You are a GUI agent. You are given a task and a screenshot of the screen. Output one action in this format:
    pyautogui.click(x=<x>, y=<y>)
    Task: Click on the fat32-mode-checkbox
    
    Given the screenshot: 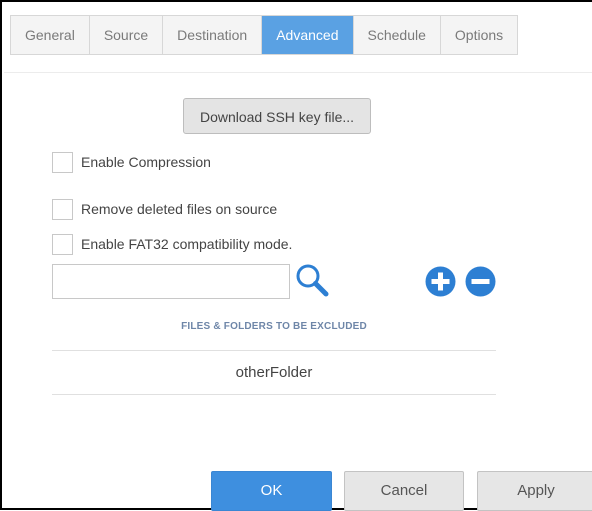 What is the action you would take?
    pyautogui.click(x=62, y=244)
    